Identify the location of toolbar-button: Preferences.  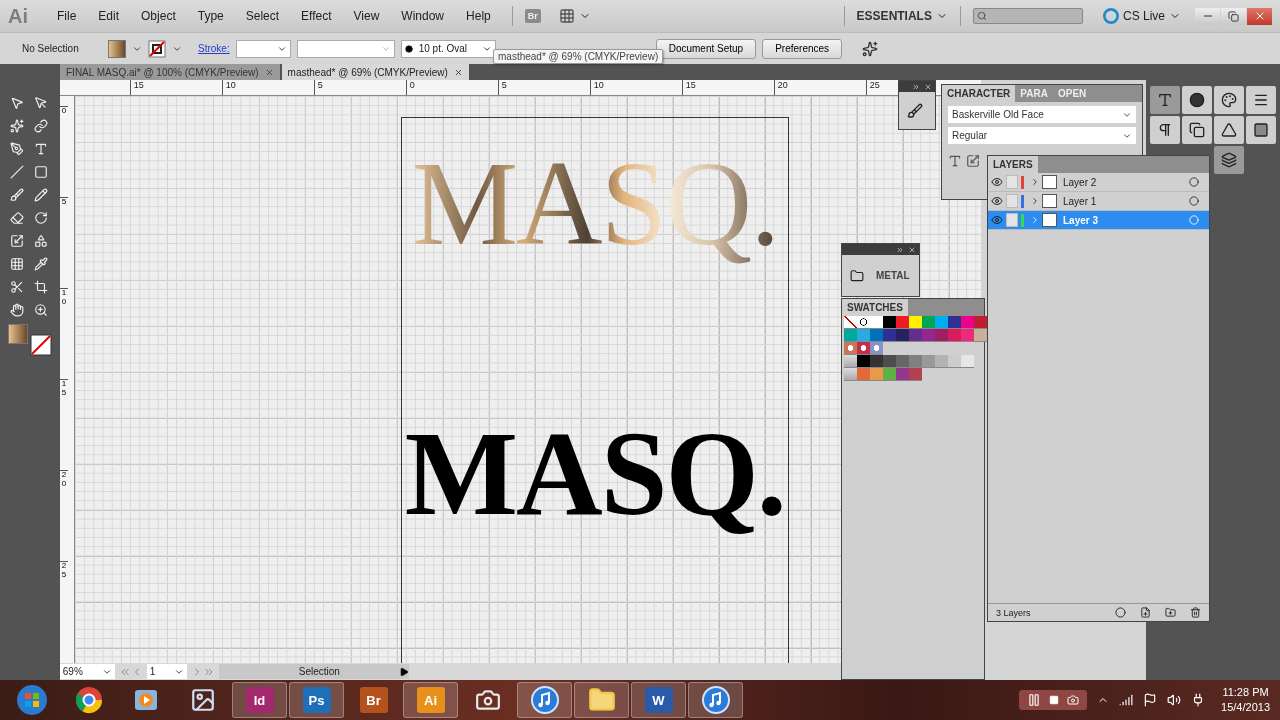
(802, 48).